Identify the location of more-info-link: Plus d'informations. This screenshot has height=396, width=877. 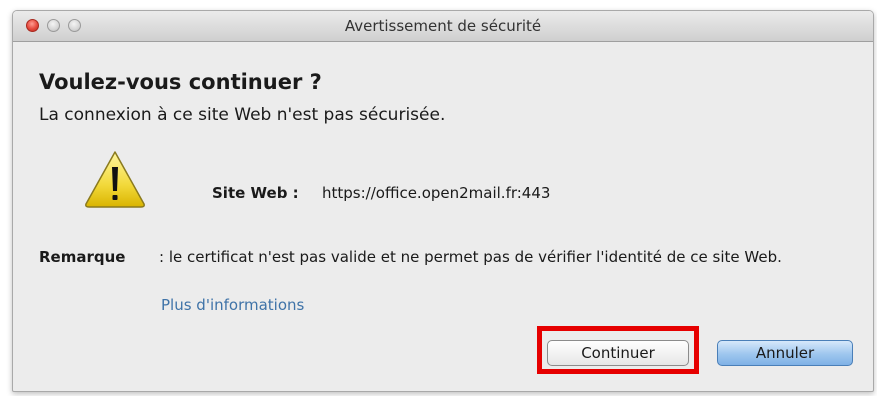
(232, 305).